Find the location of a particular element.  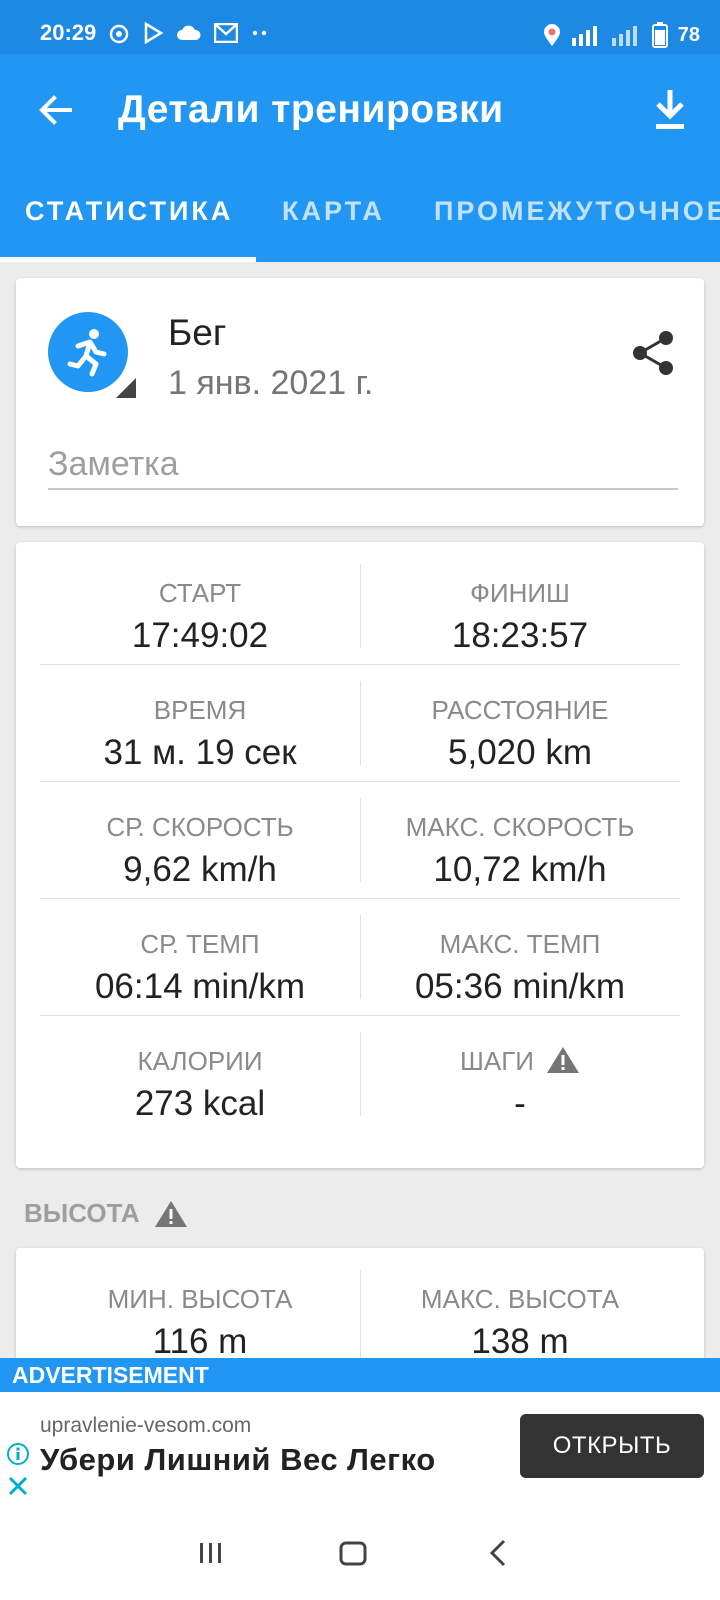

stat-steps: ШАГИ - is located at coordinates (520, 1069).